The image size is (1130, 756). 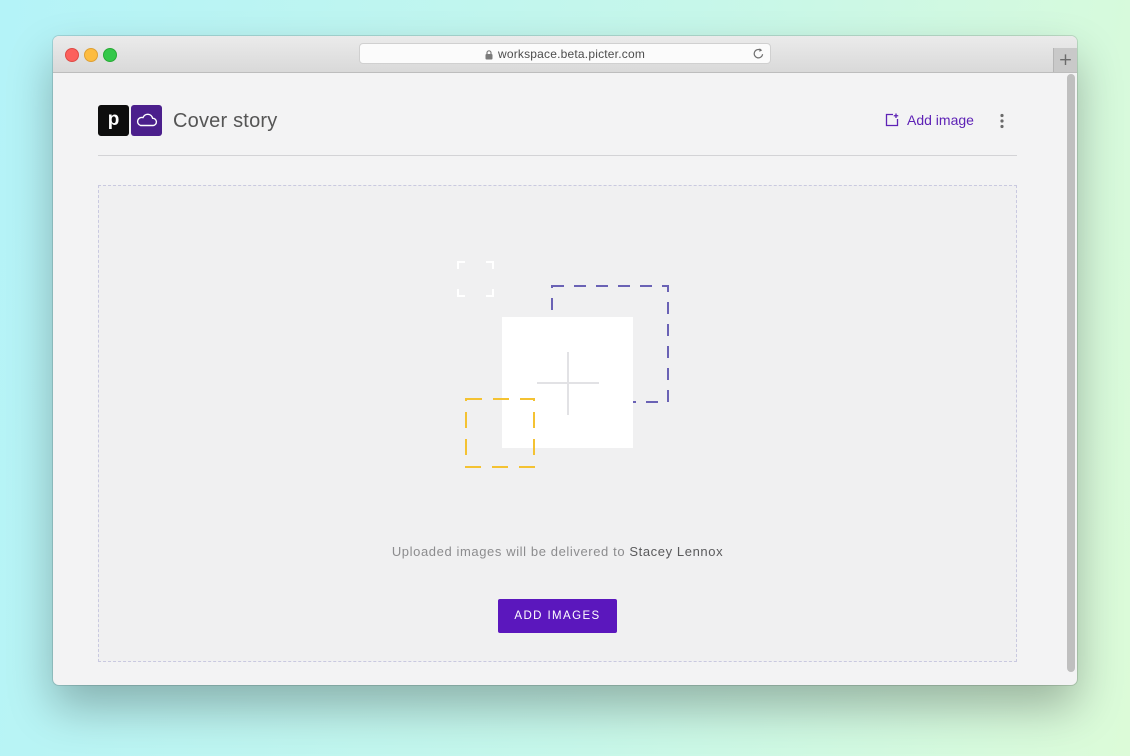 What do you see at coordinates (113, 120) in the screenshot?
I see `picter-logo: p` at bounding box center [113, 120].